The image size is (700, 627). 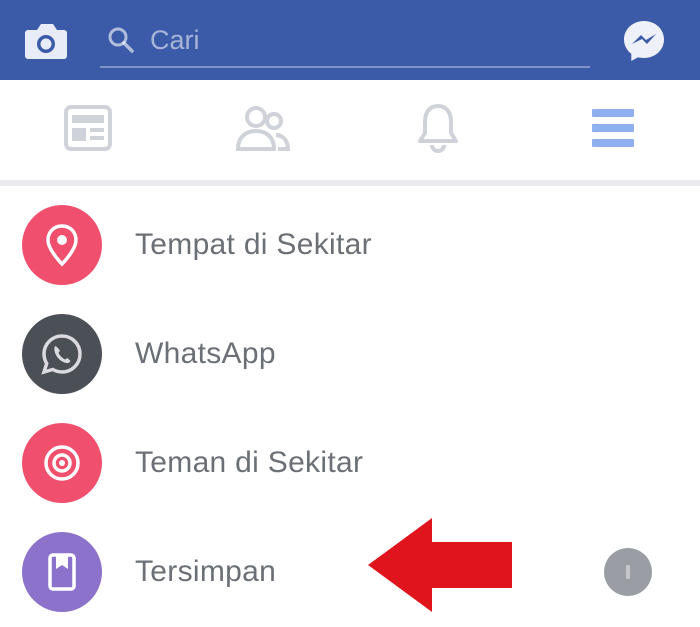 What do you see at coordinates (253, 244) in the screenshot?
I see `list-item-label: Tempat di Sekitar` at bounding box center [253, 244].